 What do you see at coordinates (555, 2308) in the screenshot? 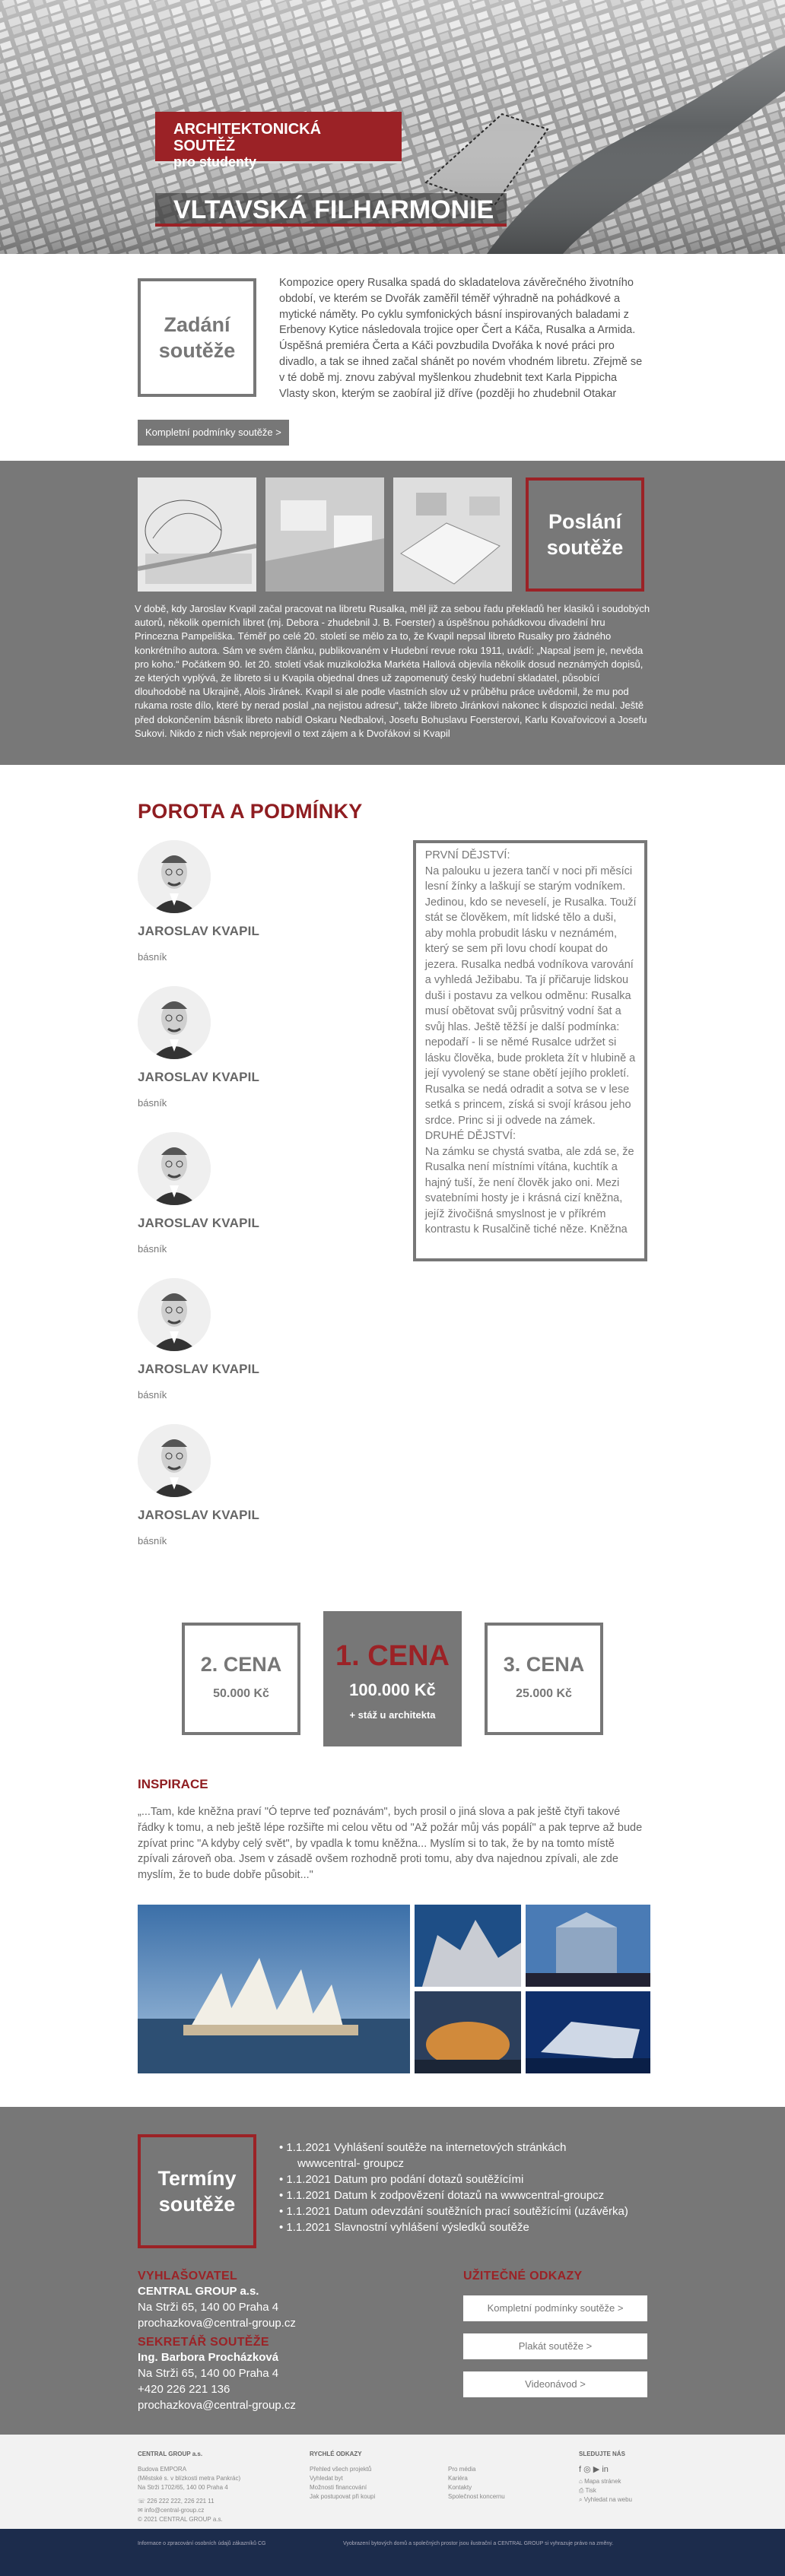
I see `link-full-conditions: Kompletní podmínky soutěže >` at bounding box center [555, 2308].